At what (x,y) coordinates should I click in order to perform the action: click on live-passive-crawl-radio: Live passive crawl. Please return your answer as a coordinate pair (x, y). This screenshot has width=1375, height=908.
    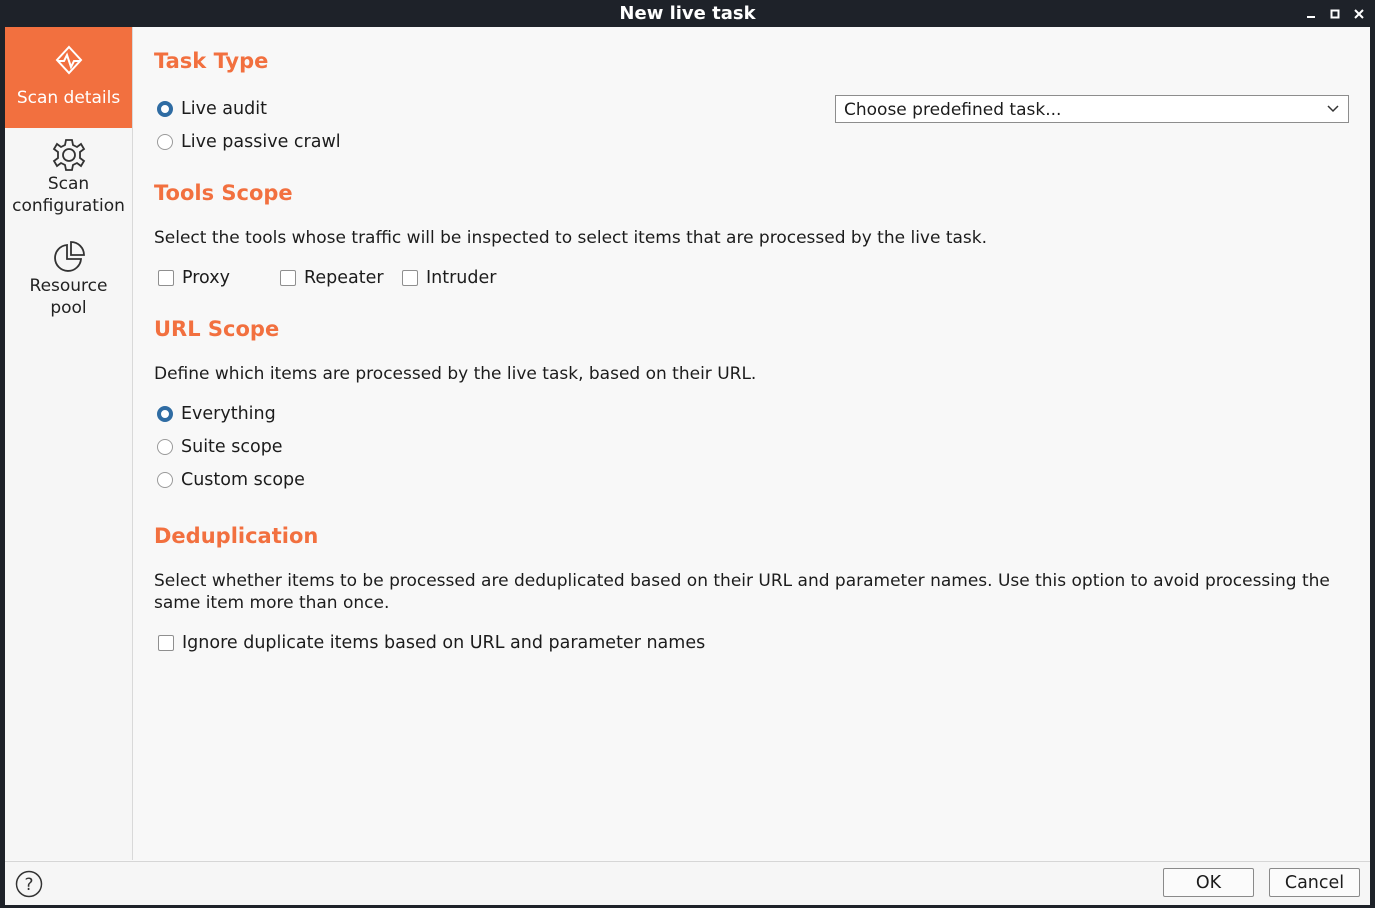
    Looking at the image, I should click on (249, 142).